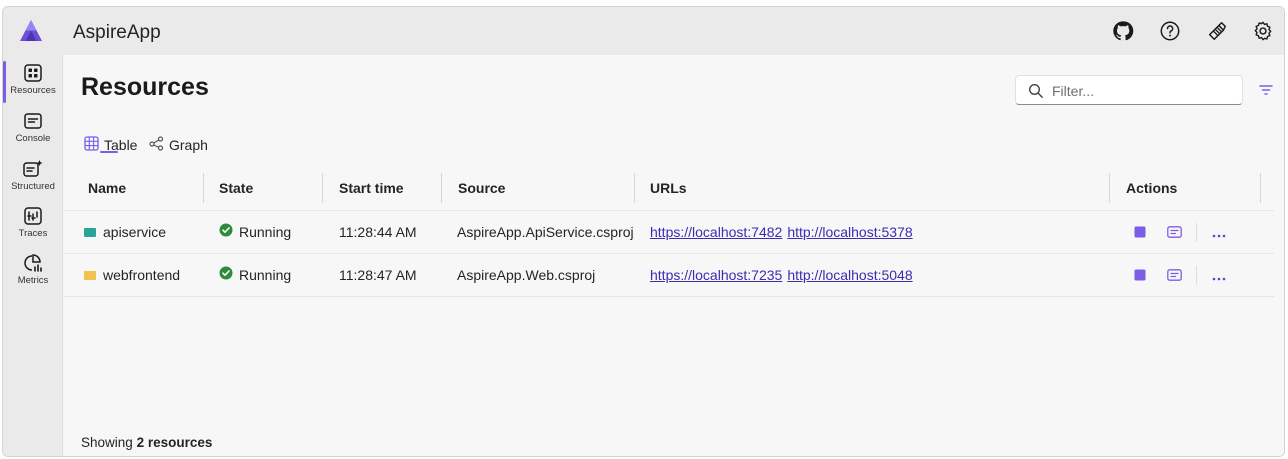  Describe the element at coordinates (643, 31) in the screenshot. I see `top-bar: AspireApp` at that location.